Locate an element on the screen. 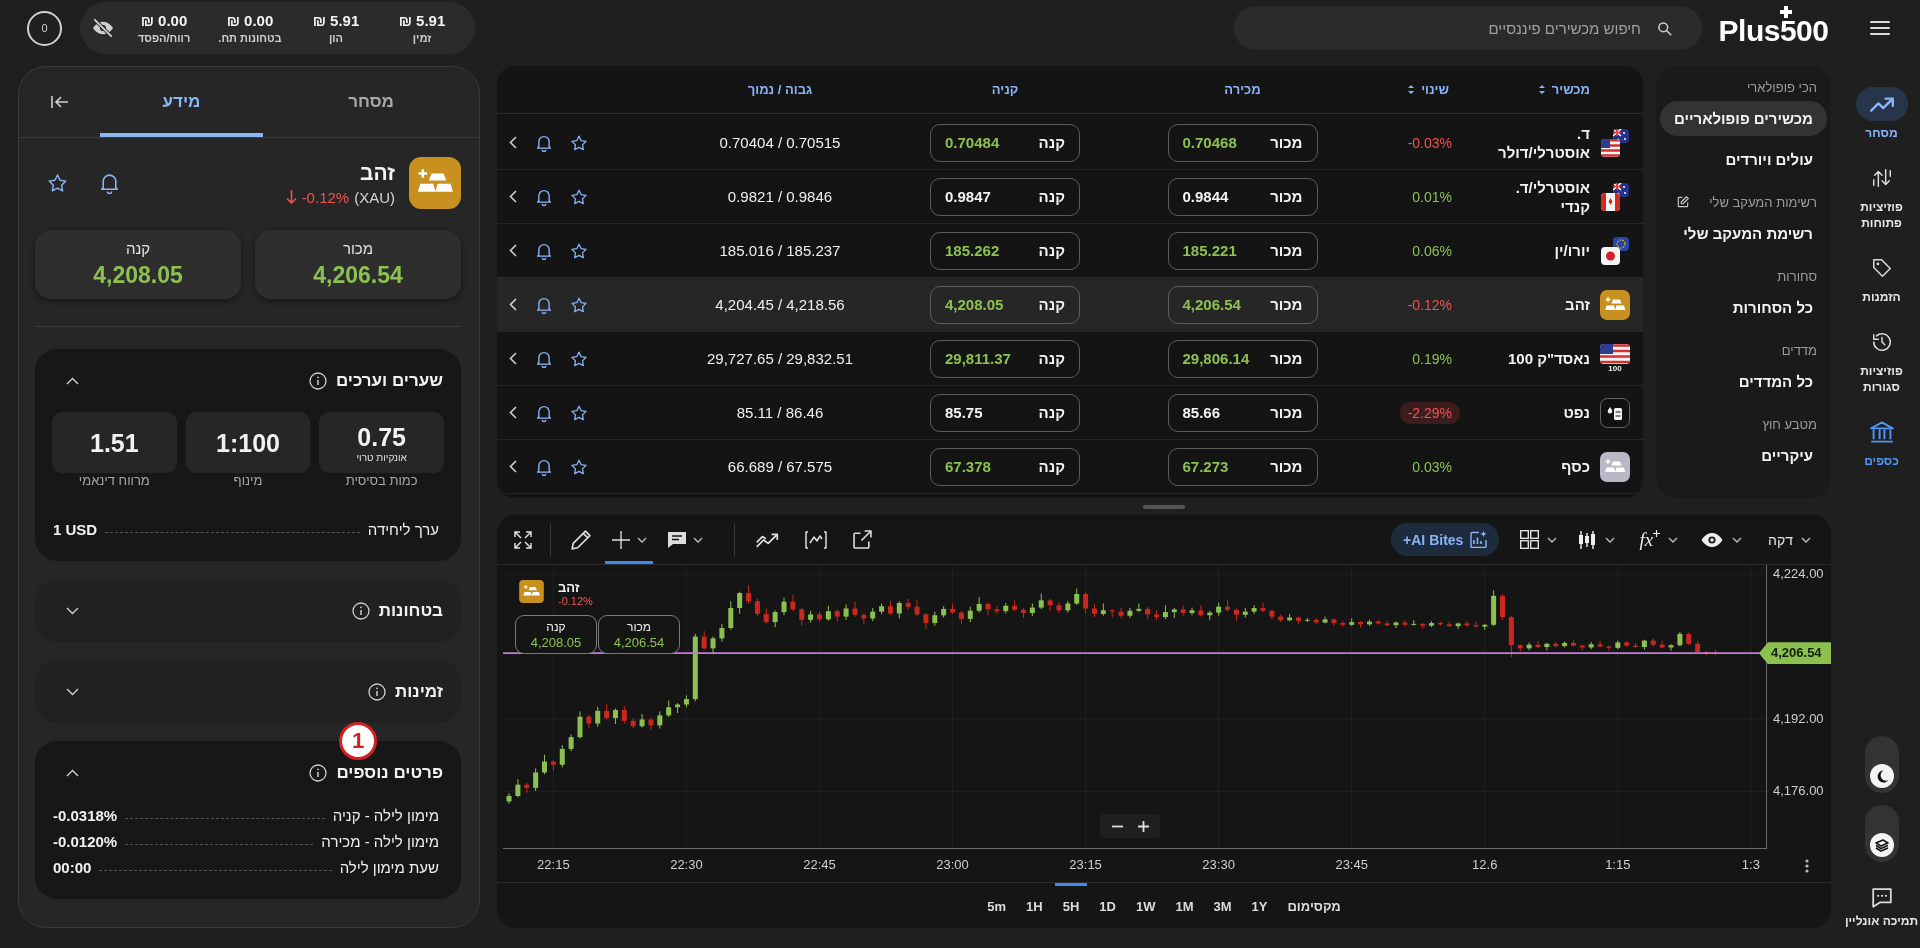  section-title: פרטים נוספים is located at coordinates (389, 772).